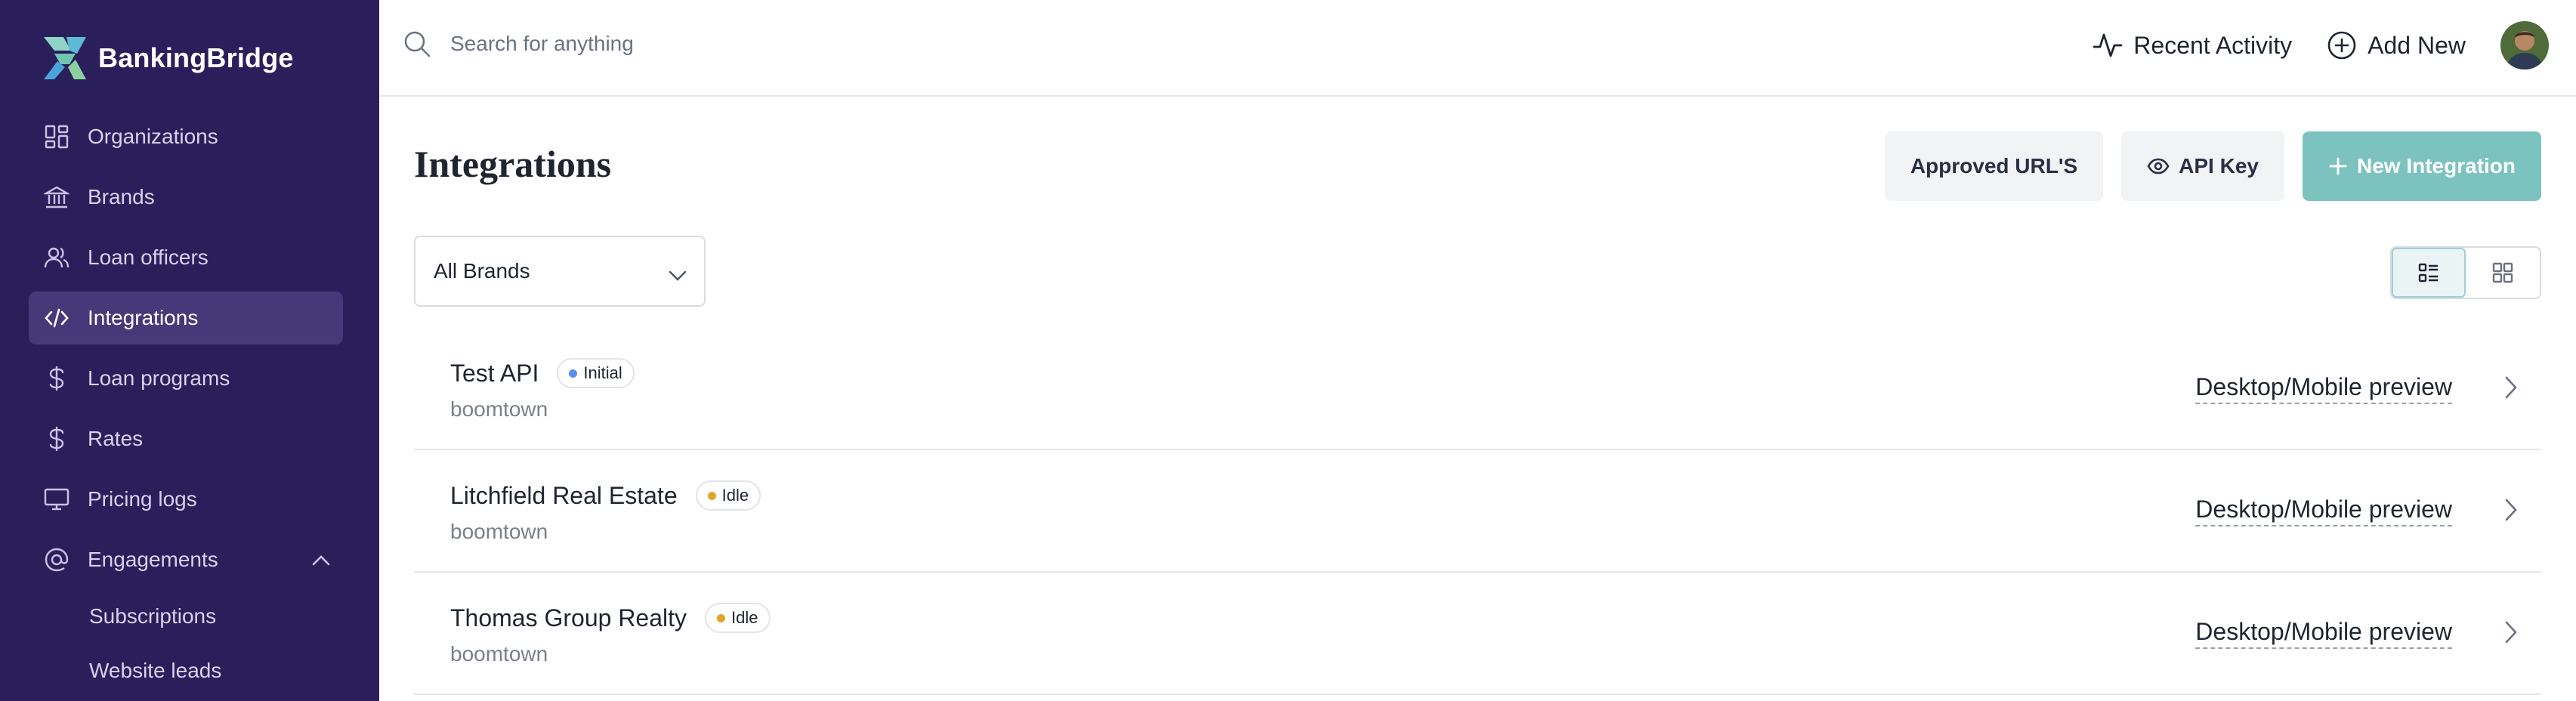 The height and width of the screenshot is (701, 2576). I want to click on approved-urls-label: Approved URL'S, so click(1994, 166).